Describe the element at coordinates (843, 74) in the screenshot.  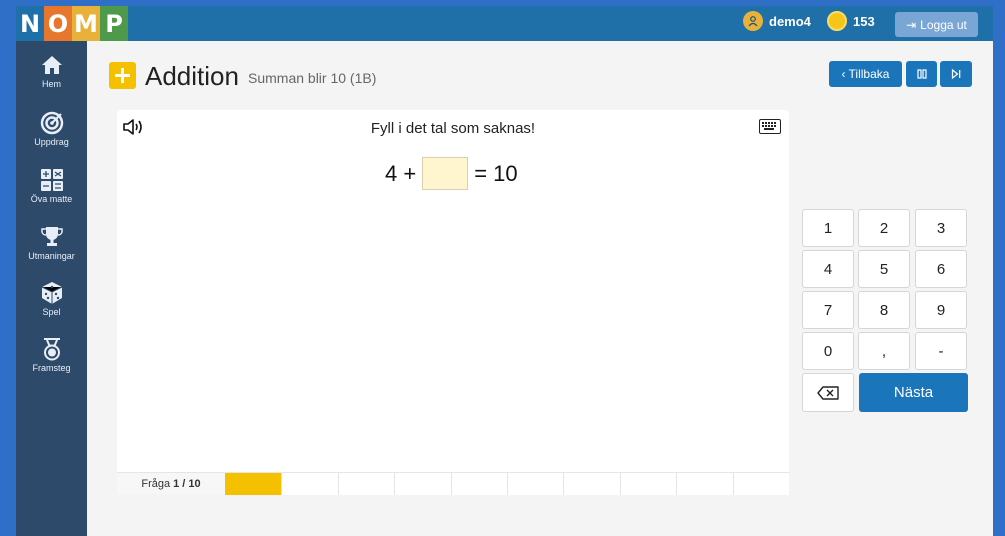
I see `chevron-left-icon: ‹` at that location.